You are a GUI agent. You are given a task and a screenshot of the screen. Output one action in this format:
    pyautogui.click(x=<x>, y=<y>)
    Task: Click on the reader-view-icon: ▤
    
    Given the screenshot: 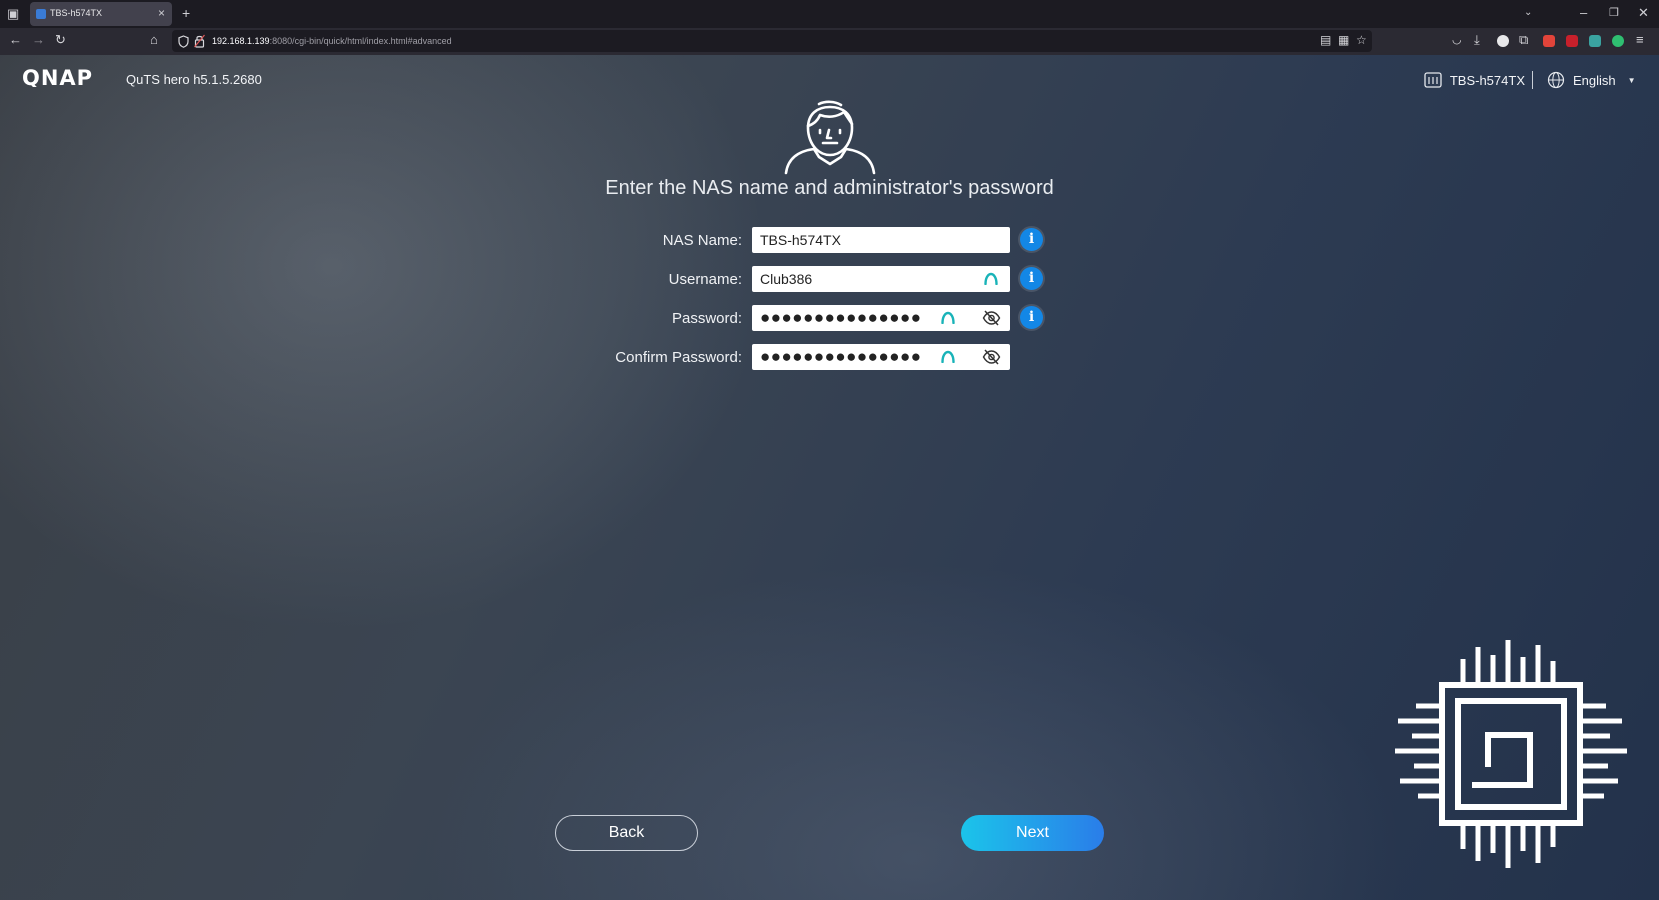 What is the action you would take?
    pyautogui.click(x=1325, y=40)
    